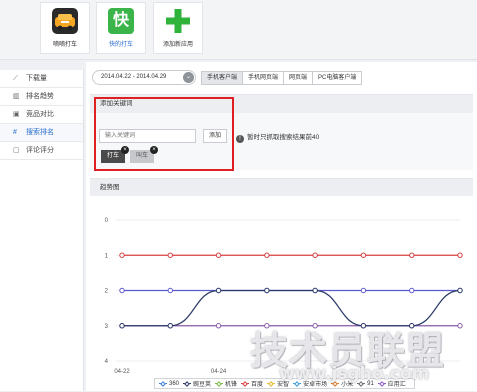 Image resolution: width=477 pixels, height=392 pixels. Describe the element at coordinates (164, 134) in the screenshot. I see `highlight-box` at that location.